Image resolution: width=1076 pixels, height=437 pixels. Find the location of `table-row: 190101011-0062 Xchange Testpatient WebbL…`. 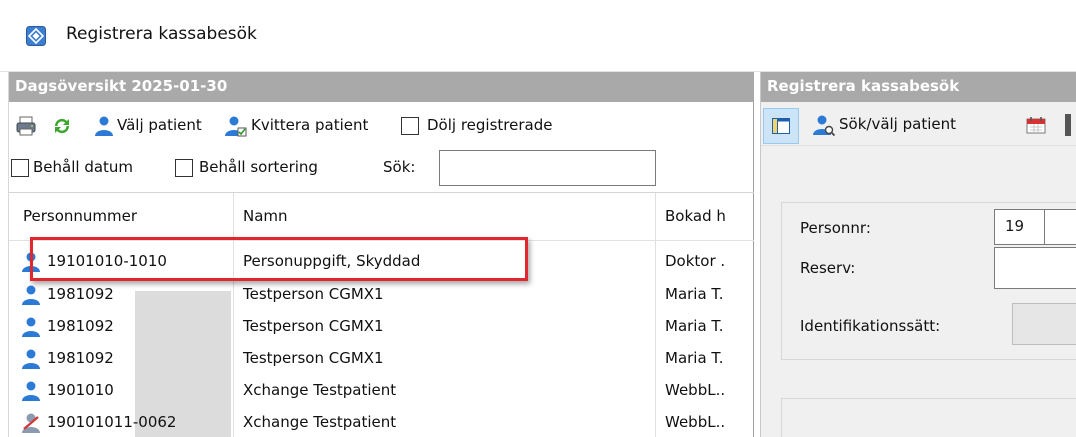

table-row: 190101011-0062 Xchange Testpatient WebbL… is located at coordinates (381, 423).